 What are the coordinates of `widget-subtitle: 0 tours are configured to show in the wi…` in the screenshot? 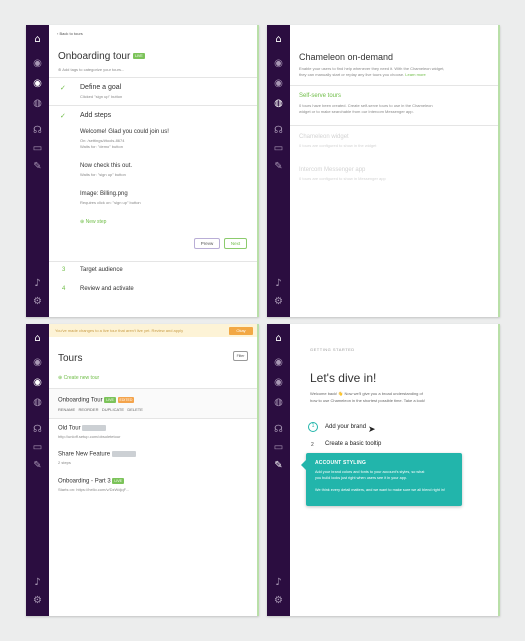 It's located at (338, 145).